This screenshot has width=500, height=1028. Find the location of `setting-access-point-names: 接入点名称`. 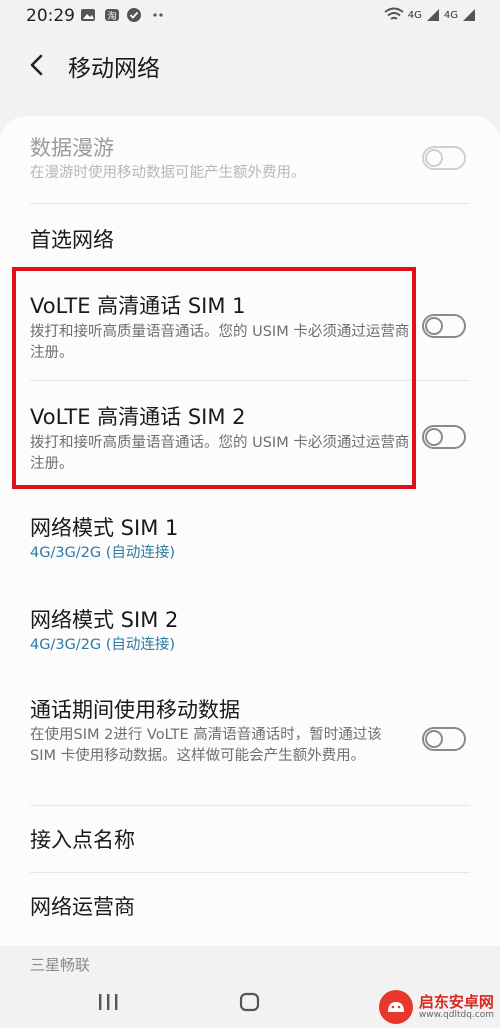

setting-access-point-names: 接入点名称 is located at coordinates (250, 839).